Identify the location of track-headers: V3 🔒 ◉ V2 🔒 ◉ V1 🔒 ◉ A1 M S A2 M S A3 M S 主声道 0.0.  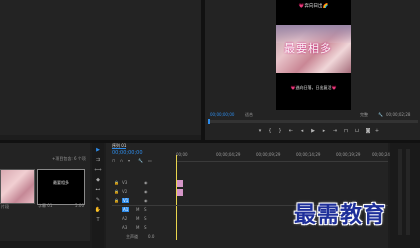
(144, 209).